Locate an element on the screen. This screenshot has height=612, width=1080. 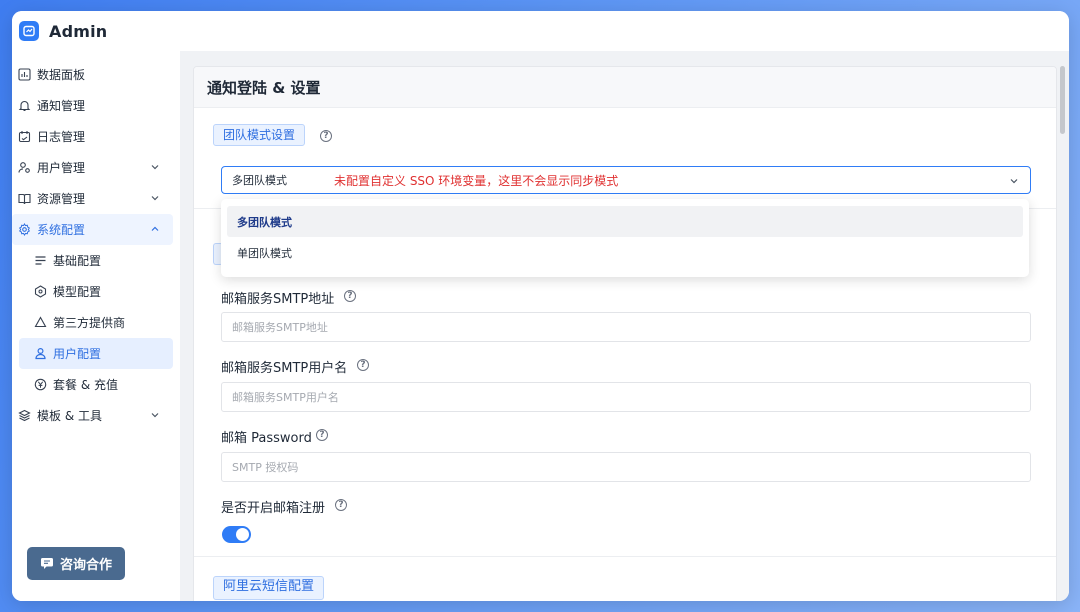
sidebar-item-label: 系统配置 is located at coordinates (61, 230).